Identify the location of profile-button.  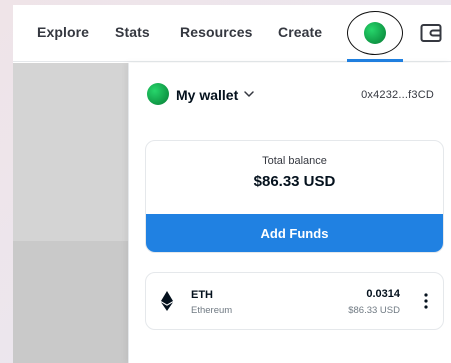
(375, 35).